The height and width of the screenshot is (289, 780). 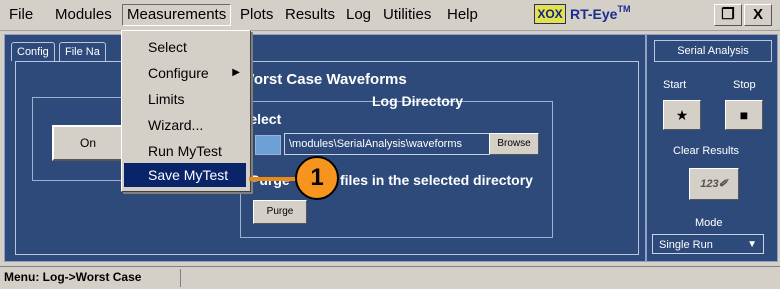 What do you see at coordinates (728, 15) in the screenshot?
I see `window-restore-button: ❐` at bounding box center [728, 15].